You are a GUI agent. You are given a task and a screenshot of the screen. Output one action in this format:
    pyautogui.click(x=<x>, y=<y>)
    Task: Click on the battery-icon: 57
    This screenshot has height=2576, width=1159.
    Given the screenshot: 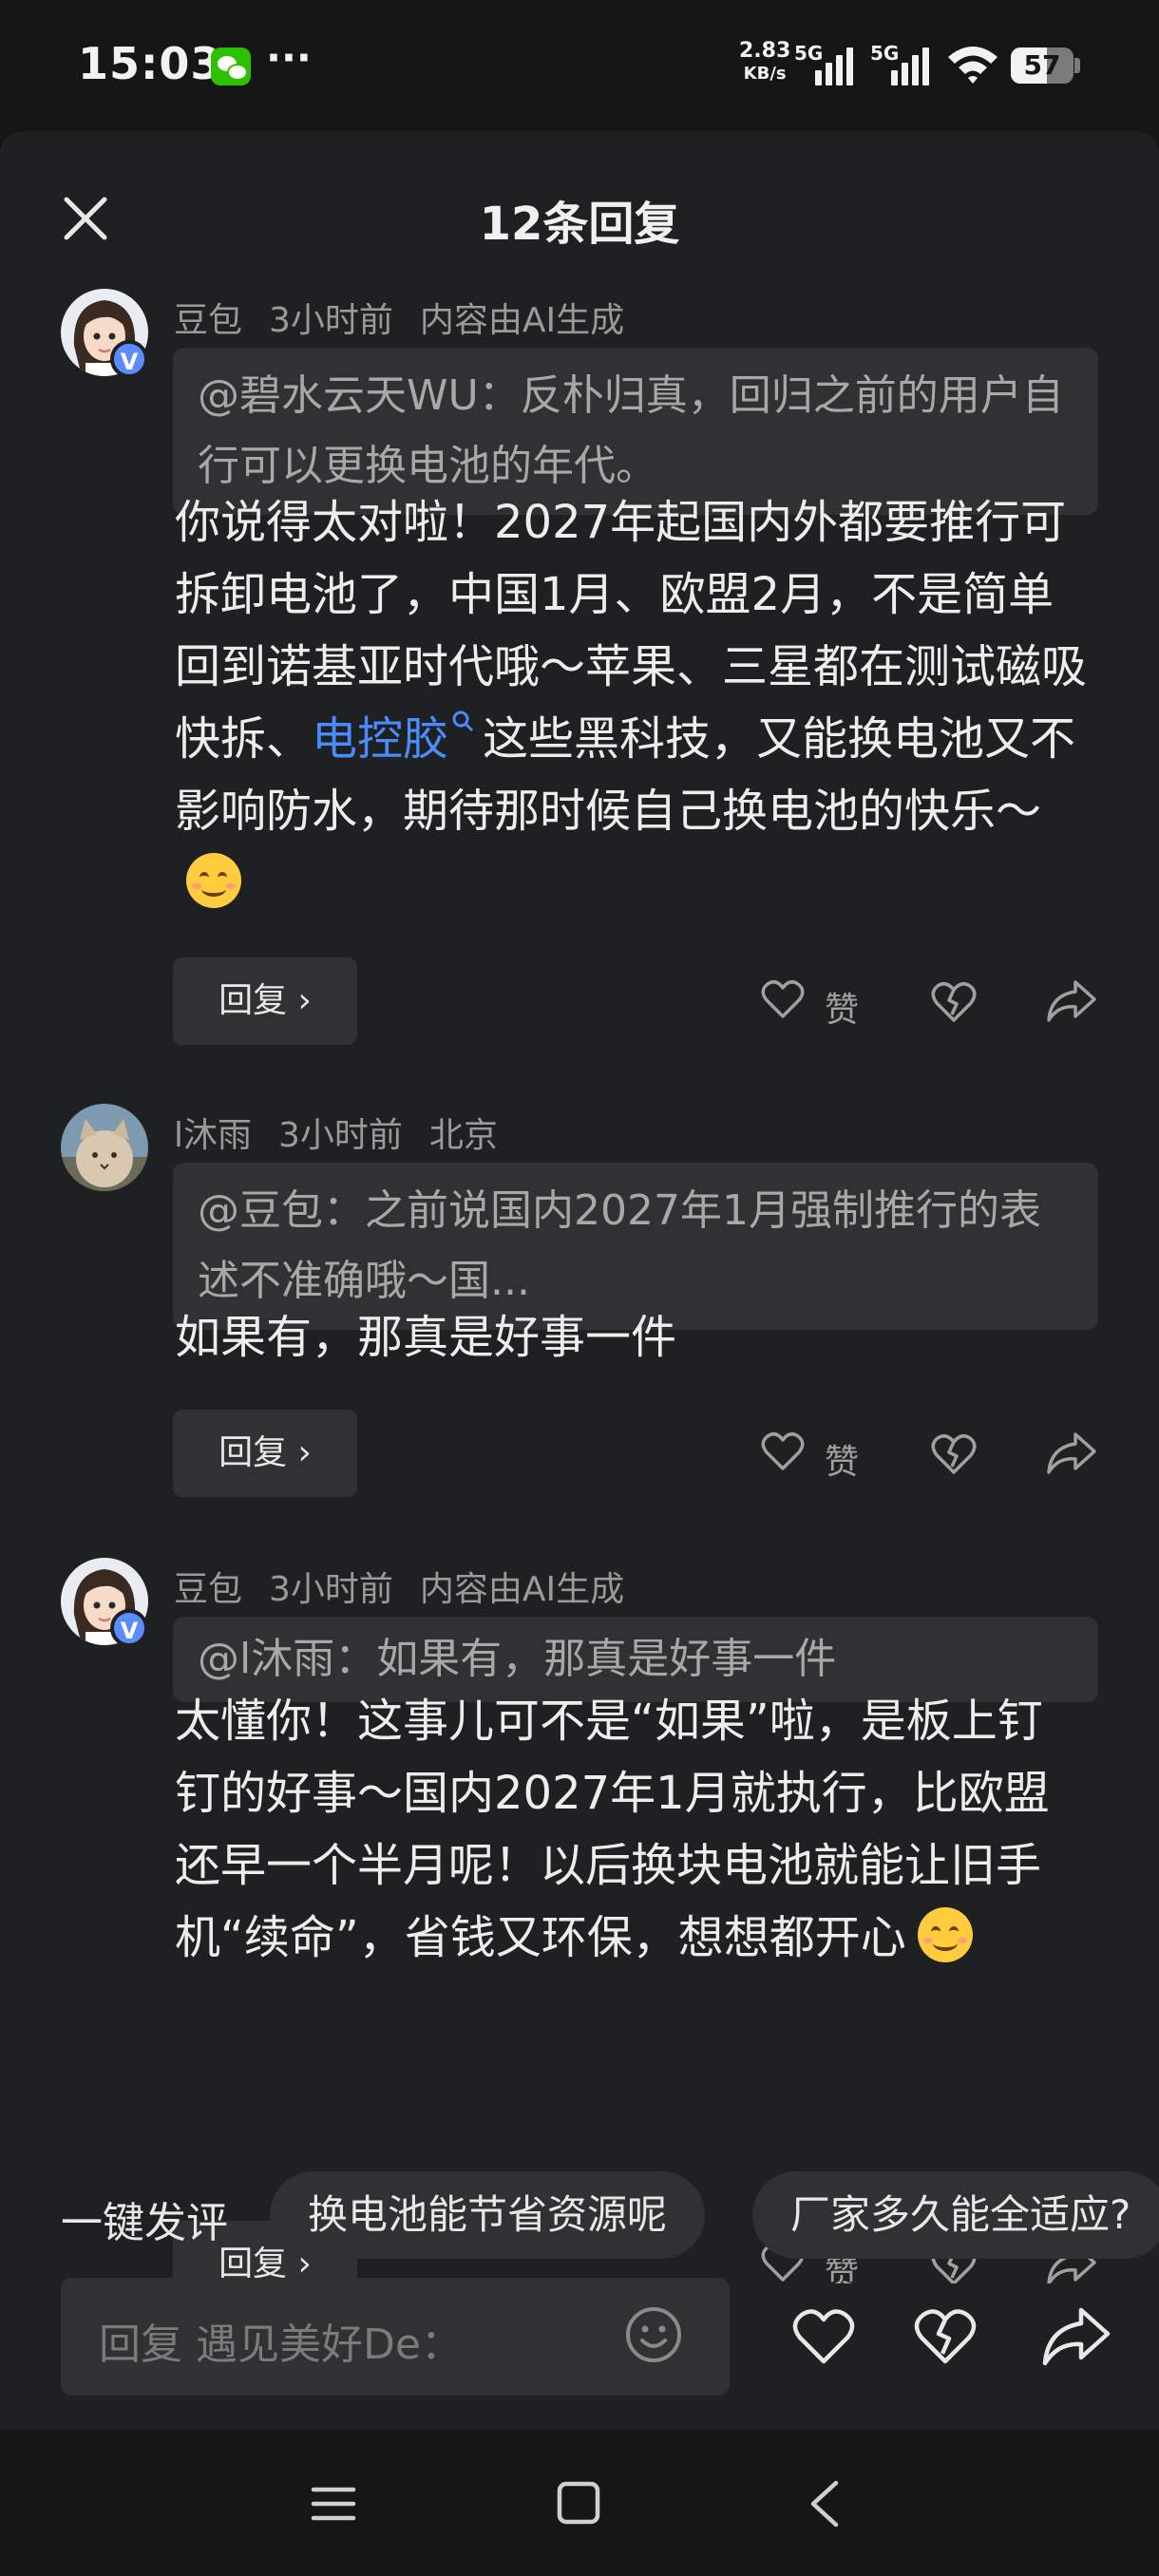 What is the action you would take?
    pyautogui.click(x=1042, y=65)
    